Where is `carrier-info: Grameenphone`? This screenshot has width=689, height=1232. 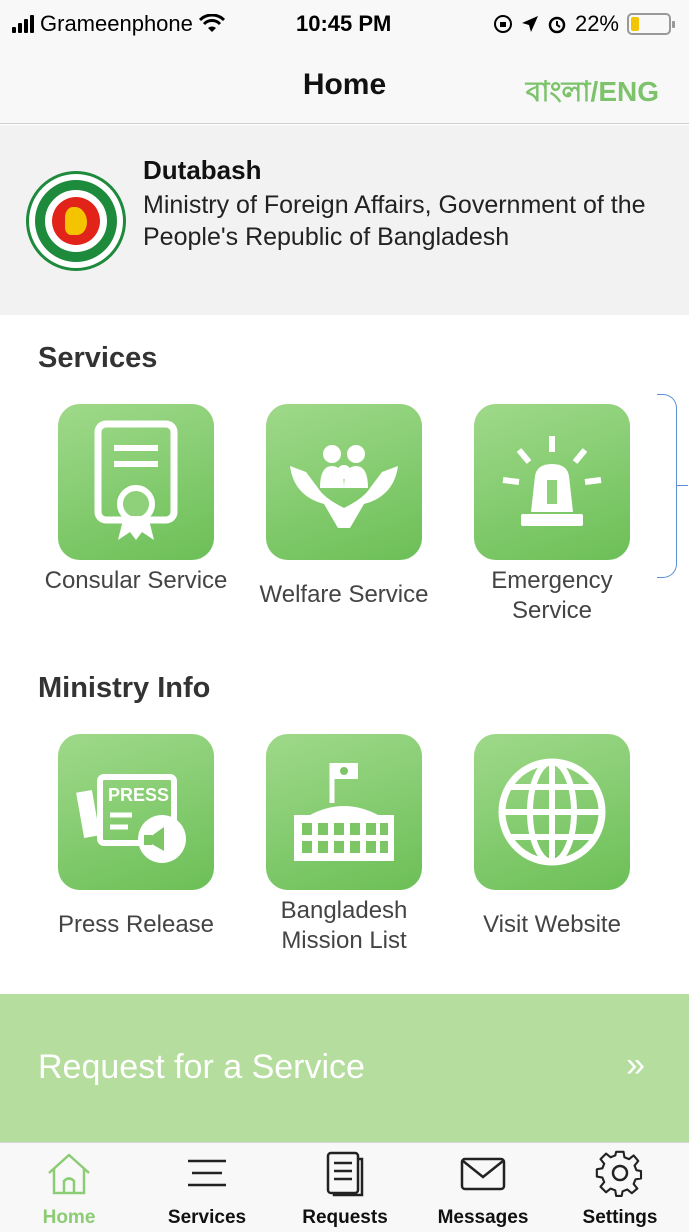 carrier-info: Grameenphone is located at coordinates (118, 24).